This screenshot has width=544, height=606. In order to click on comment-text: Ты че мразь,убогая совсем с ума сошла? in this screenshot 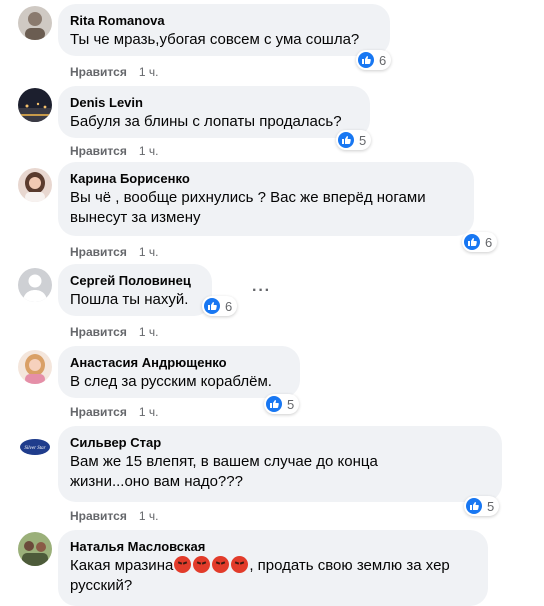, I will do `click(215, 39)`.